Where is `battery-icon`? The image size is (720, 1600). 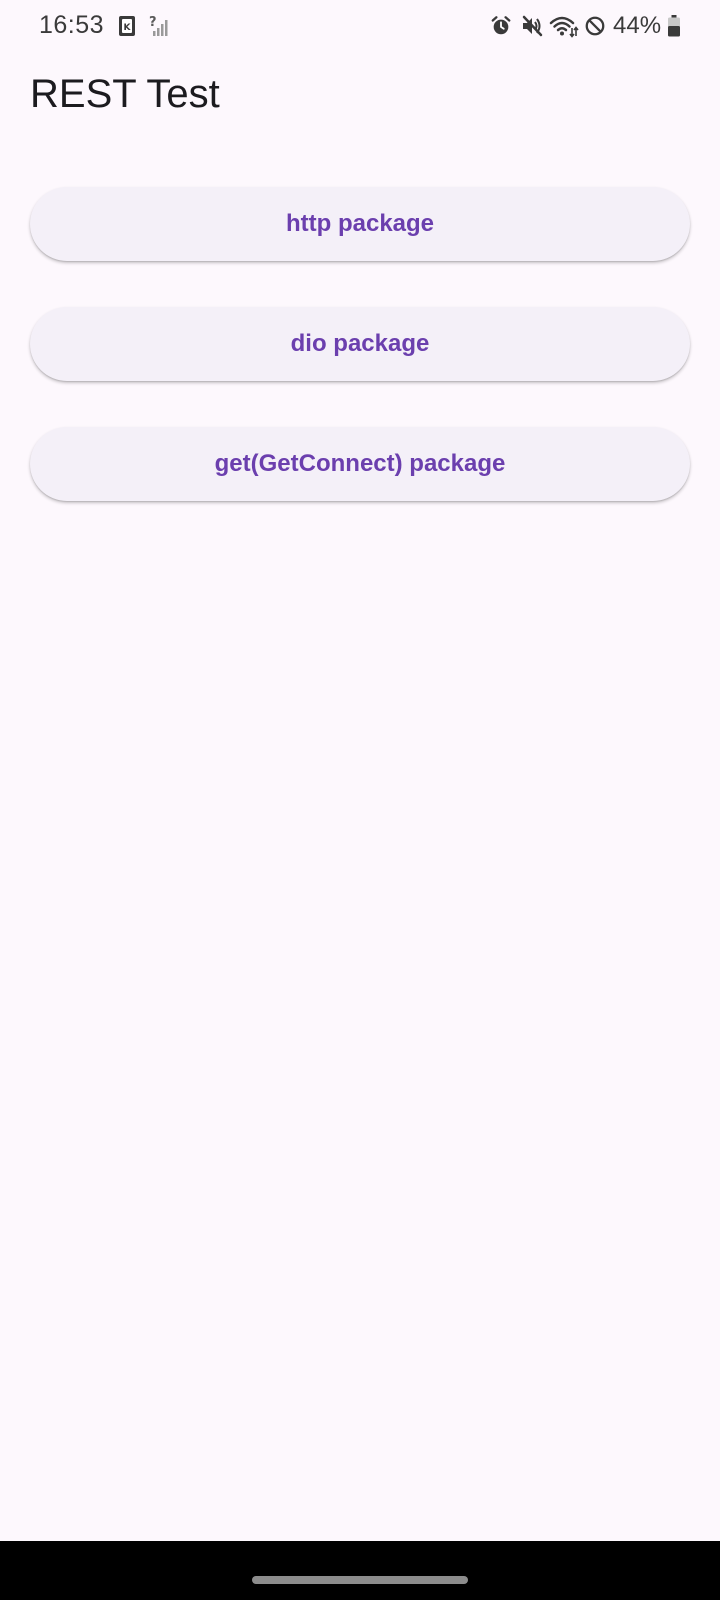
battery-icon is located at coordinates (674, 26).